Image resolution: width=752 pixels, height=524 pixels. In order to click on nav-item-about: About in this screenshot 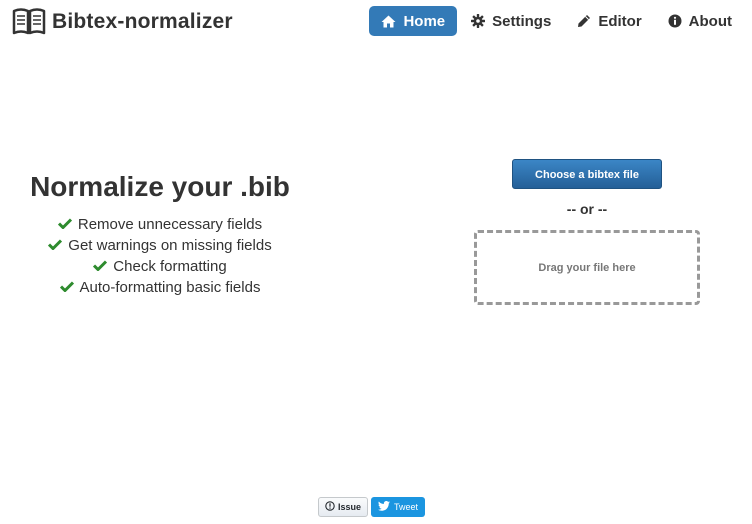, I will do `click(700, 21)`.